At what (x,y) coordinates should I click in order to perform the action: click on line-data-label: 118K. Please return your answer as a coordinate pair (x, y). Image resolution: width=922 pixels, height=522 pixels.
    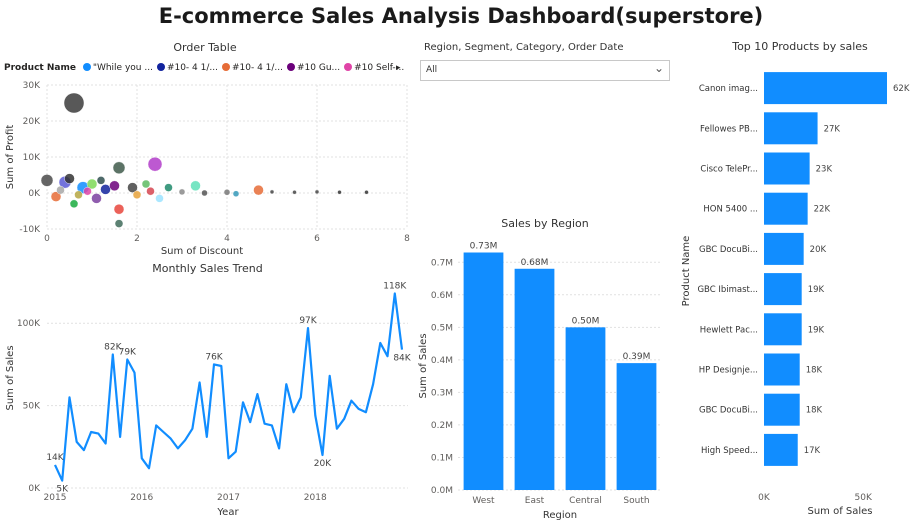
    Looking at the image, I should click on (395, 287).